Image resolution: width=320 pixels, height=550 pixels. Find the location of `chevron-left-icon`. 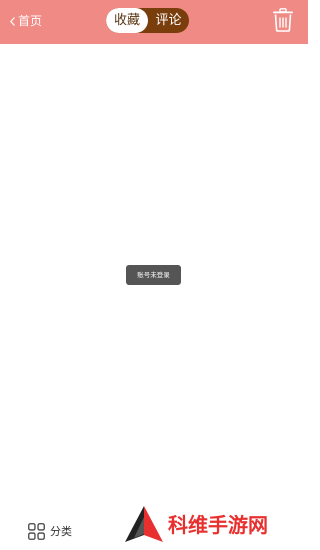

chevron-left-icon is located at coordinates (12, 21).